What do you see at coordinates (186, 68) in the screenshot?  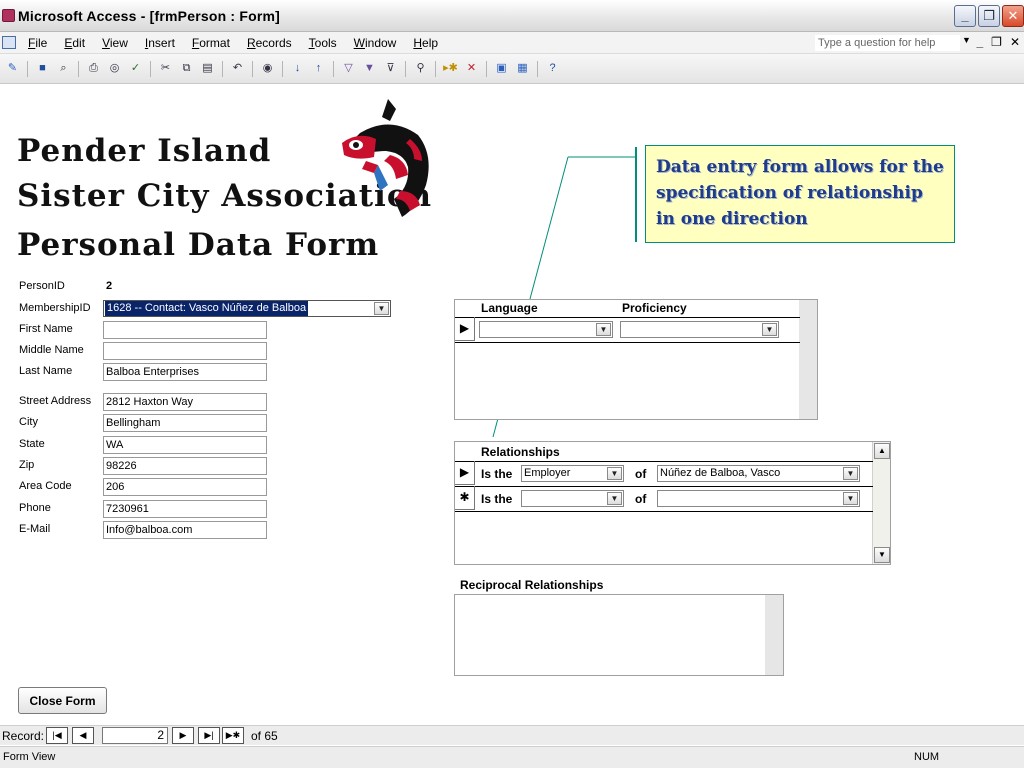 I see `copy-icon: ⧉` at bounding box center [186, 68].